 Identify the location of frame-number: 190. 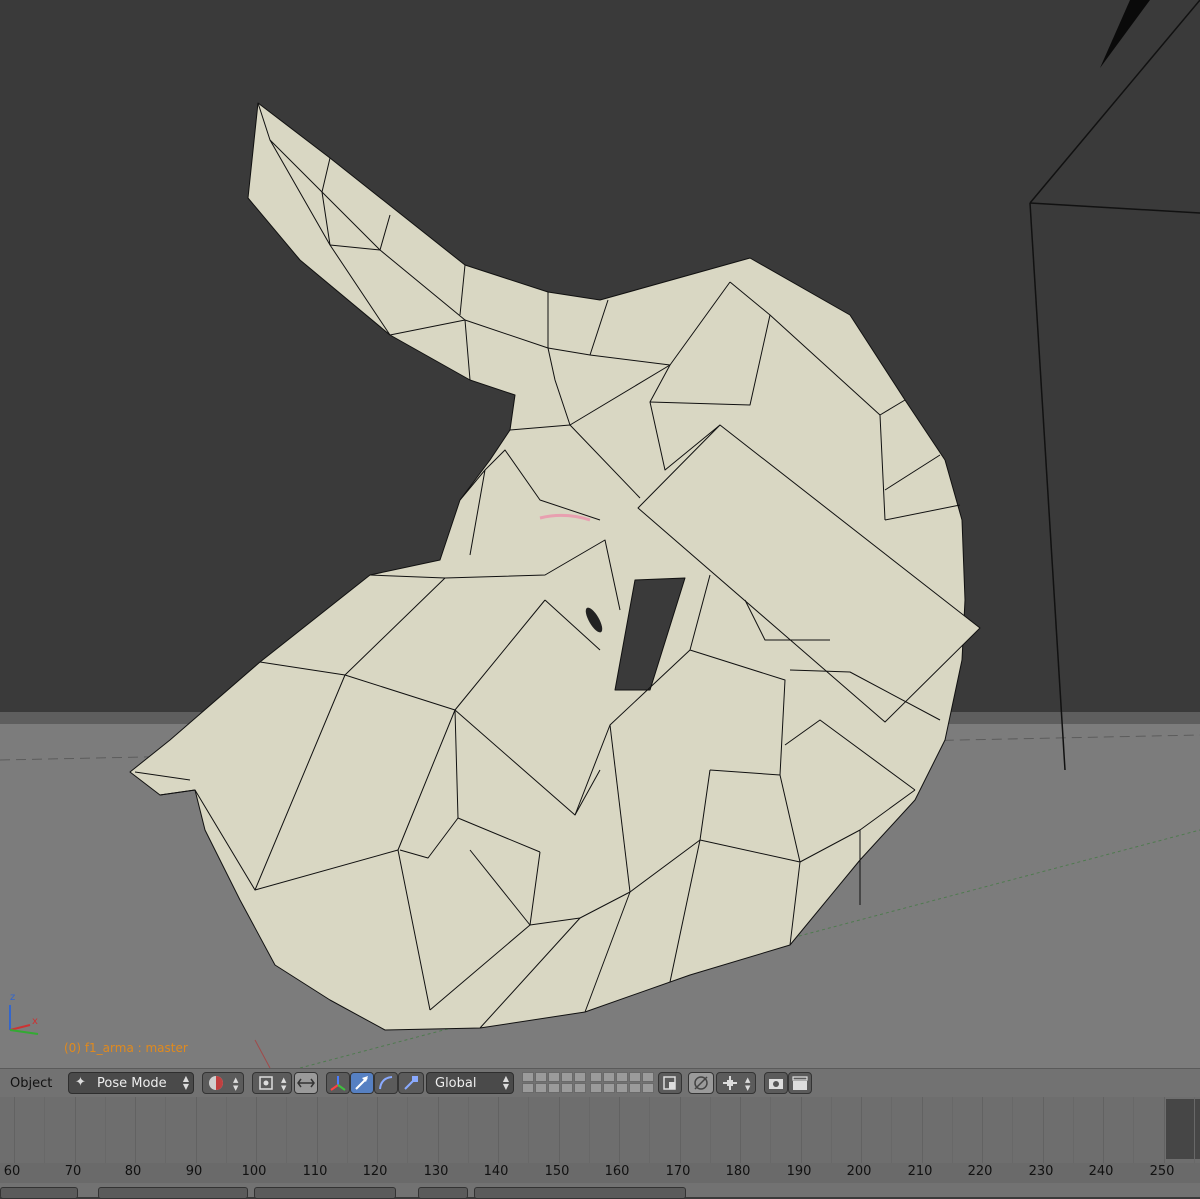
(799, 1171).